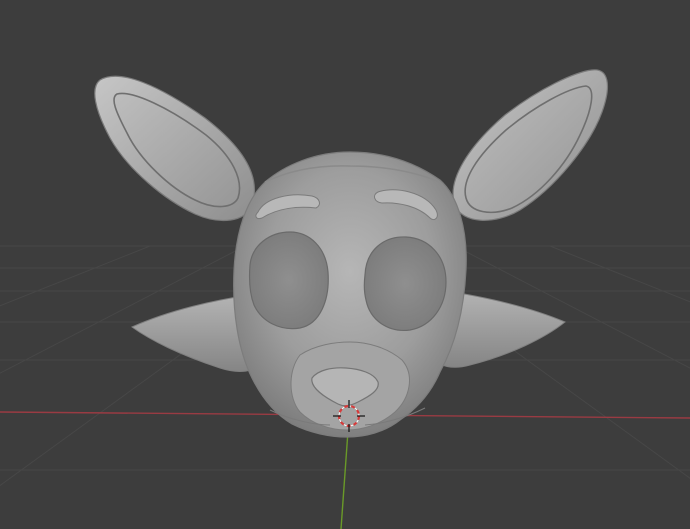  Describe the element at coordinates (288, 280) in the screenshot. I see `left-eye-hole` at that location.